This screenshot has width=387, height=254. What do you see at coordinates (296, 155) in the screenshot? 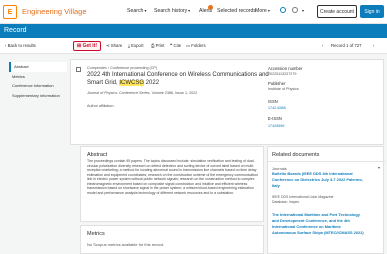
I see `related-documents-heading: Related documents` at bounding box center [296, 155].